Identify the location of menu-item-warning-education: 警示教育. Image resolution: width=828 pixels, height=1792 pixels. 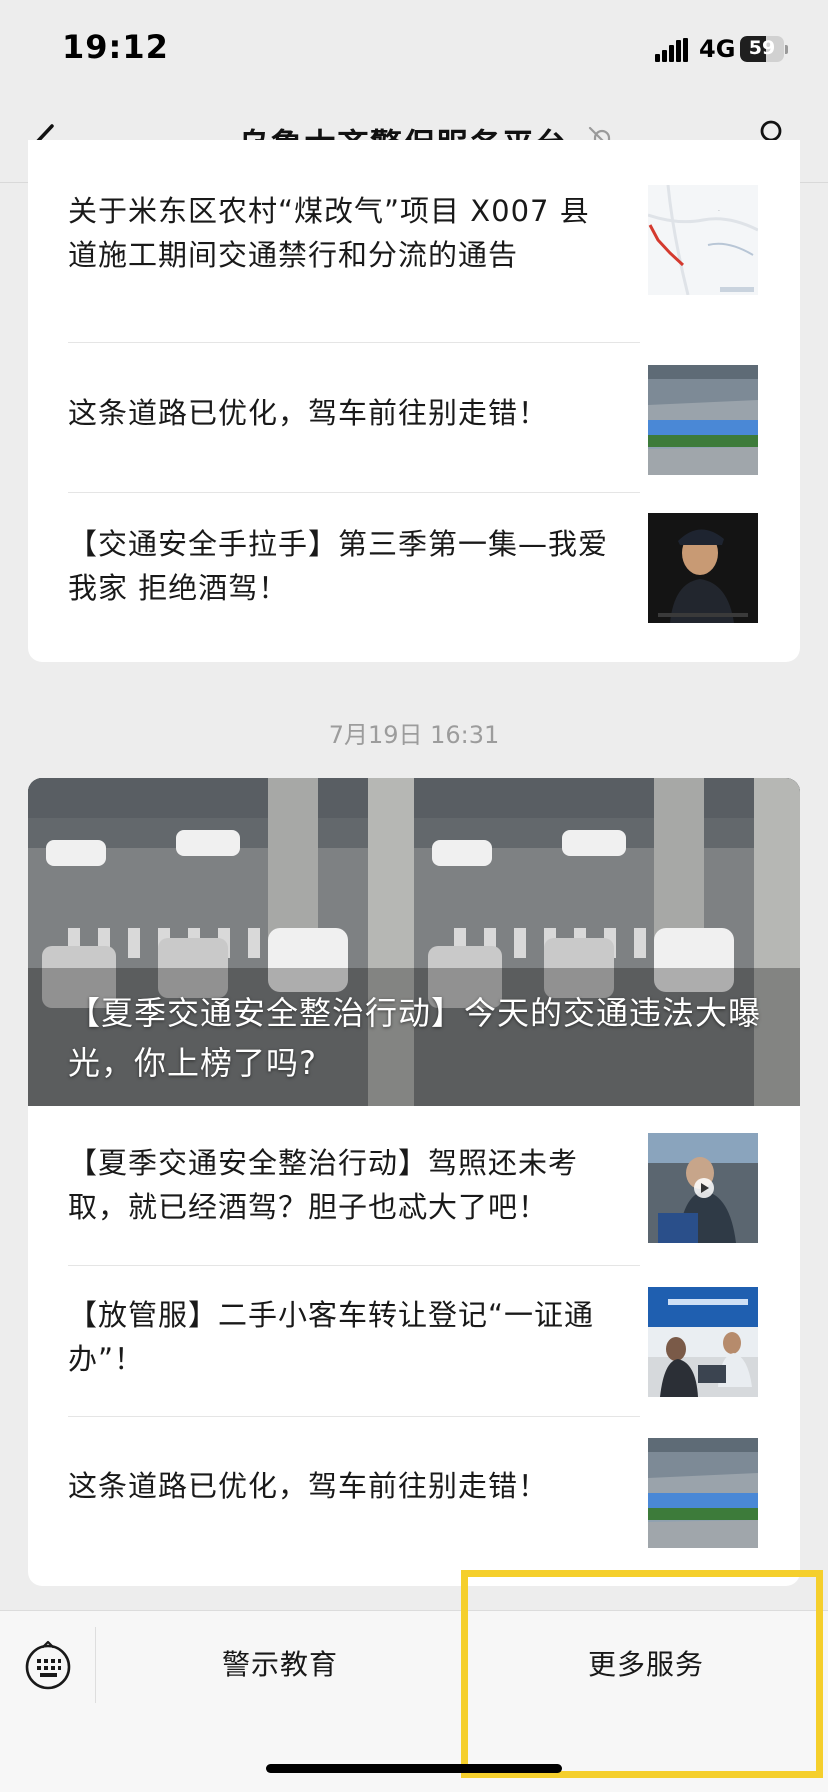
(280, 1663).